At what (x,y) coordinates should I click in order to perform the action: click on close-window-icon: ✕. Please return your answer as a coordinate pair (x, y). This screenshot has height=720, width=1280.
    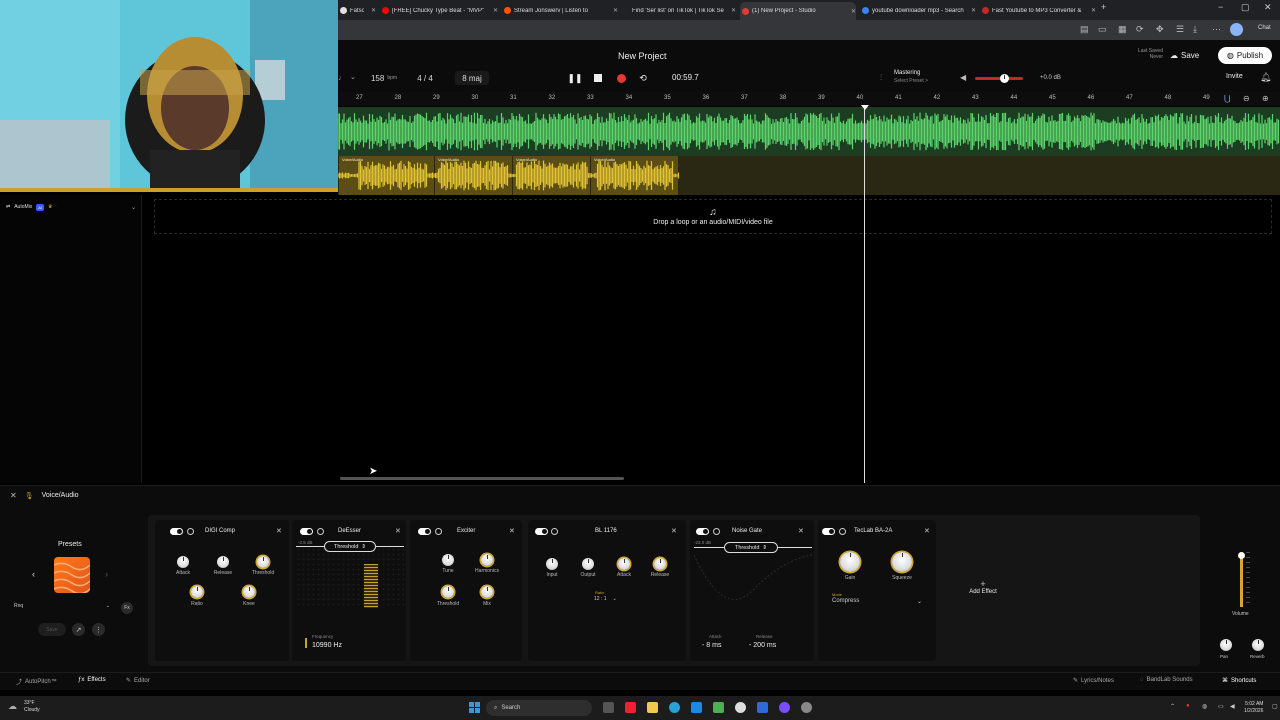
    Looking at the image, I should click on (1268, 7).